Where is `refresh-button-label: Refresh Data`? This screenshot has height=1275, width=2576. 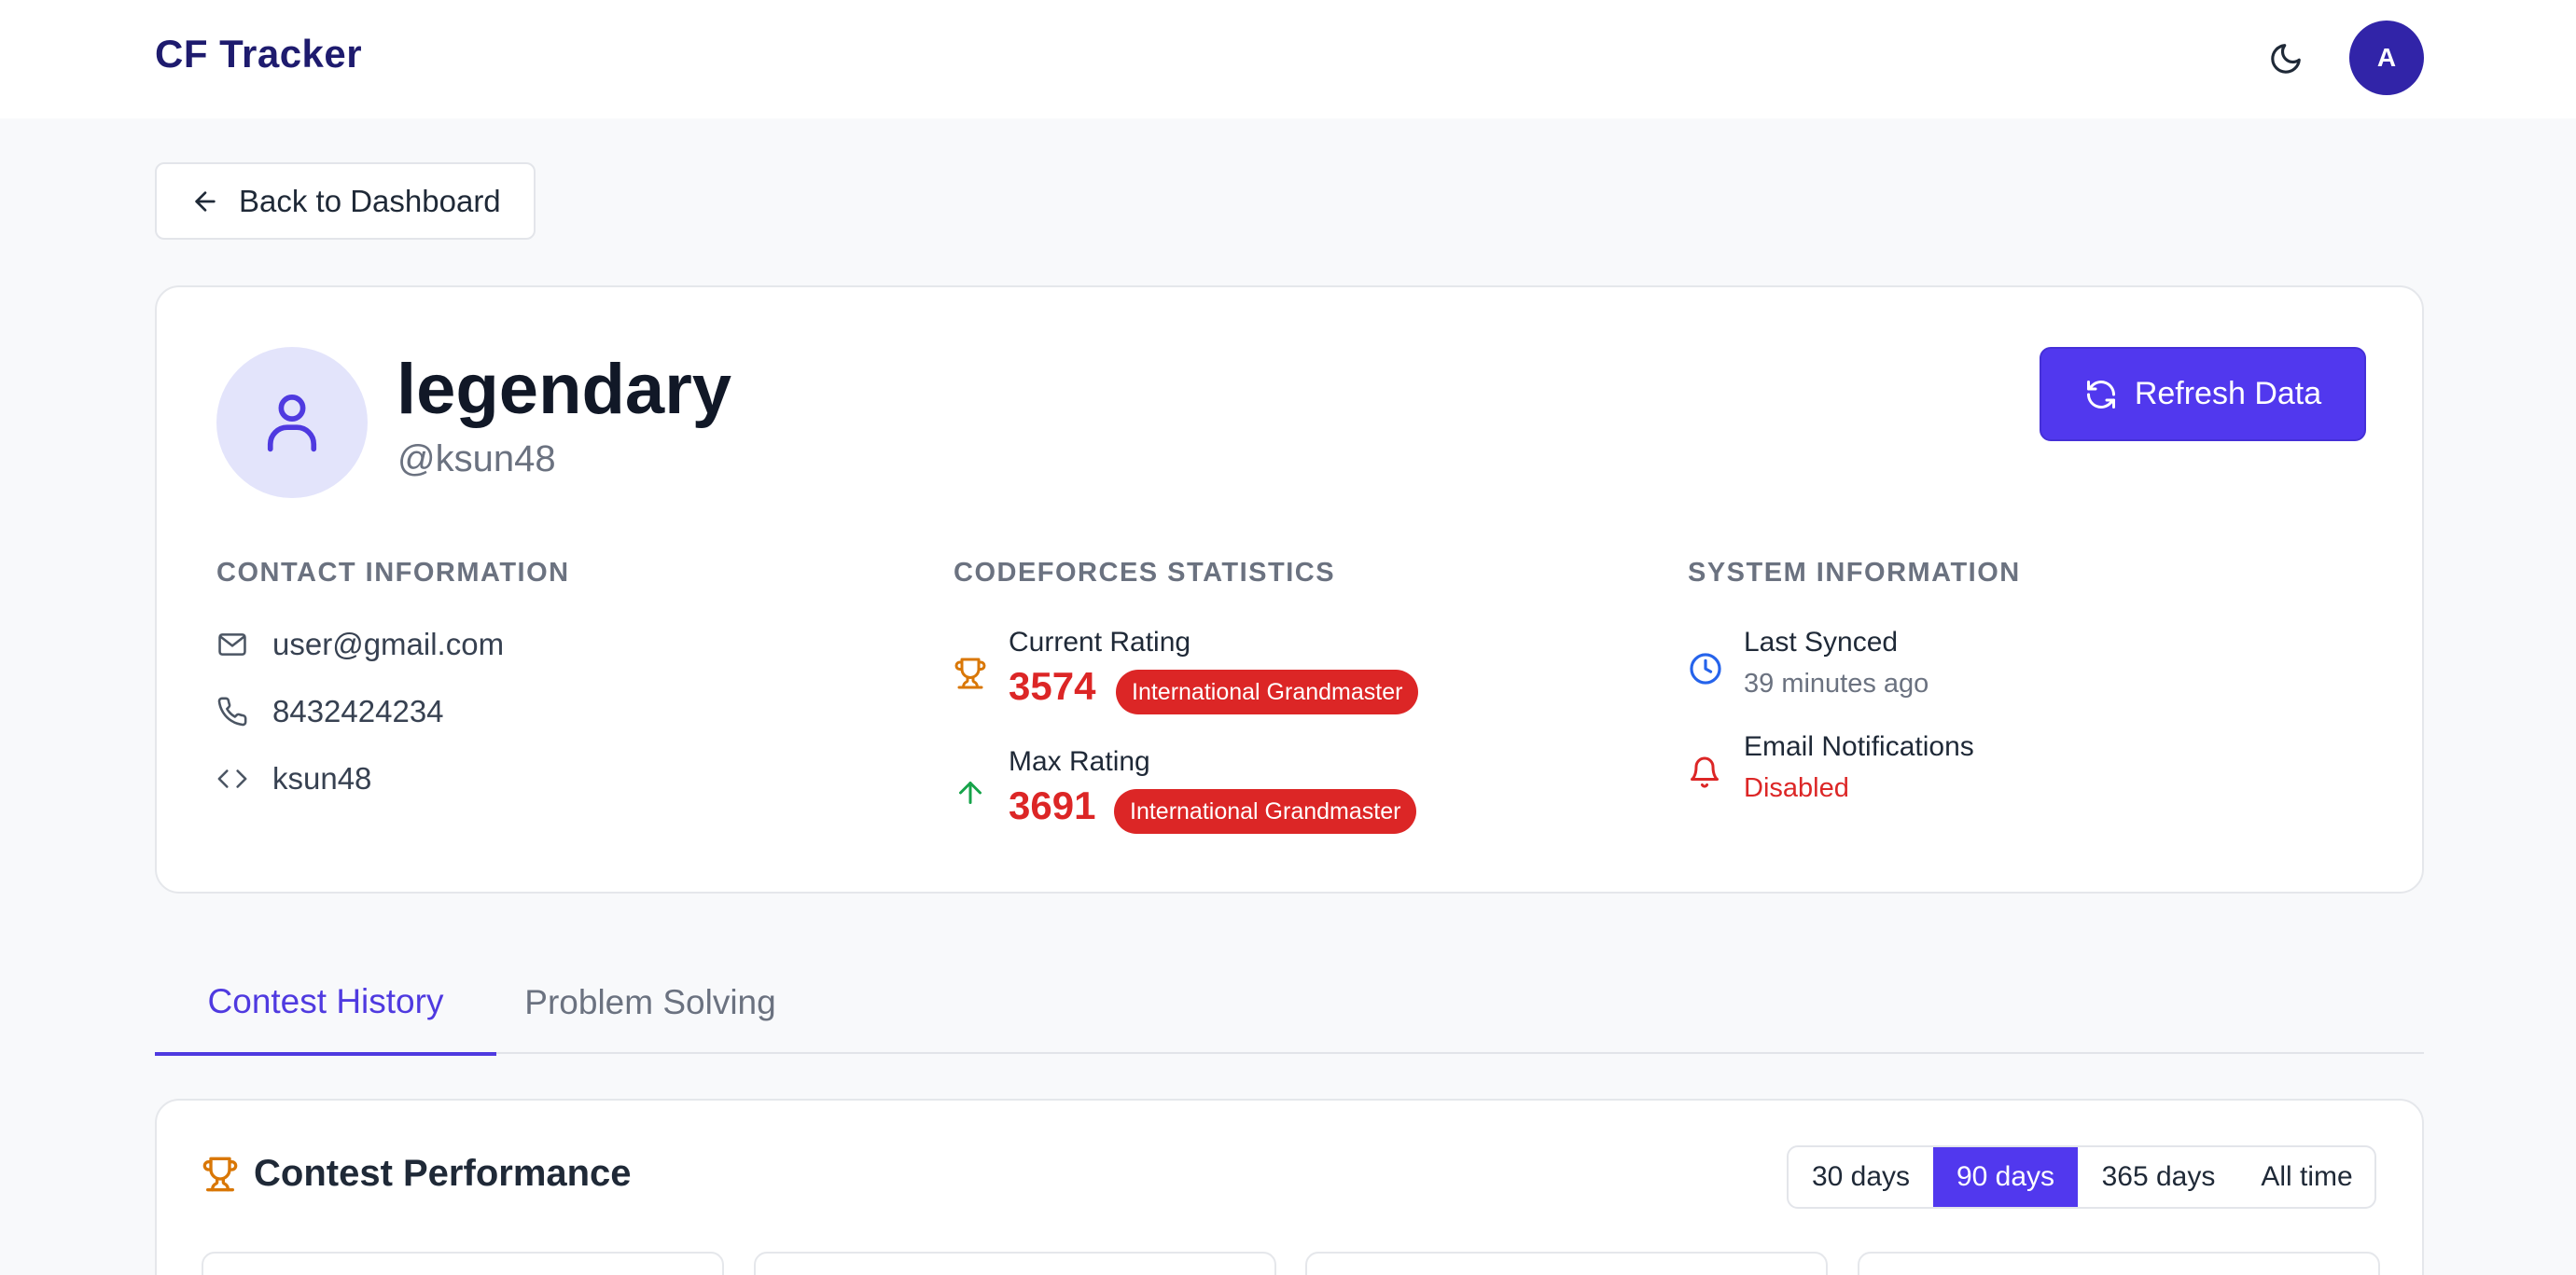 refresh-button-label: Refresh Data is located at coordinates (2228, 394).